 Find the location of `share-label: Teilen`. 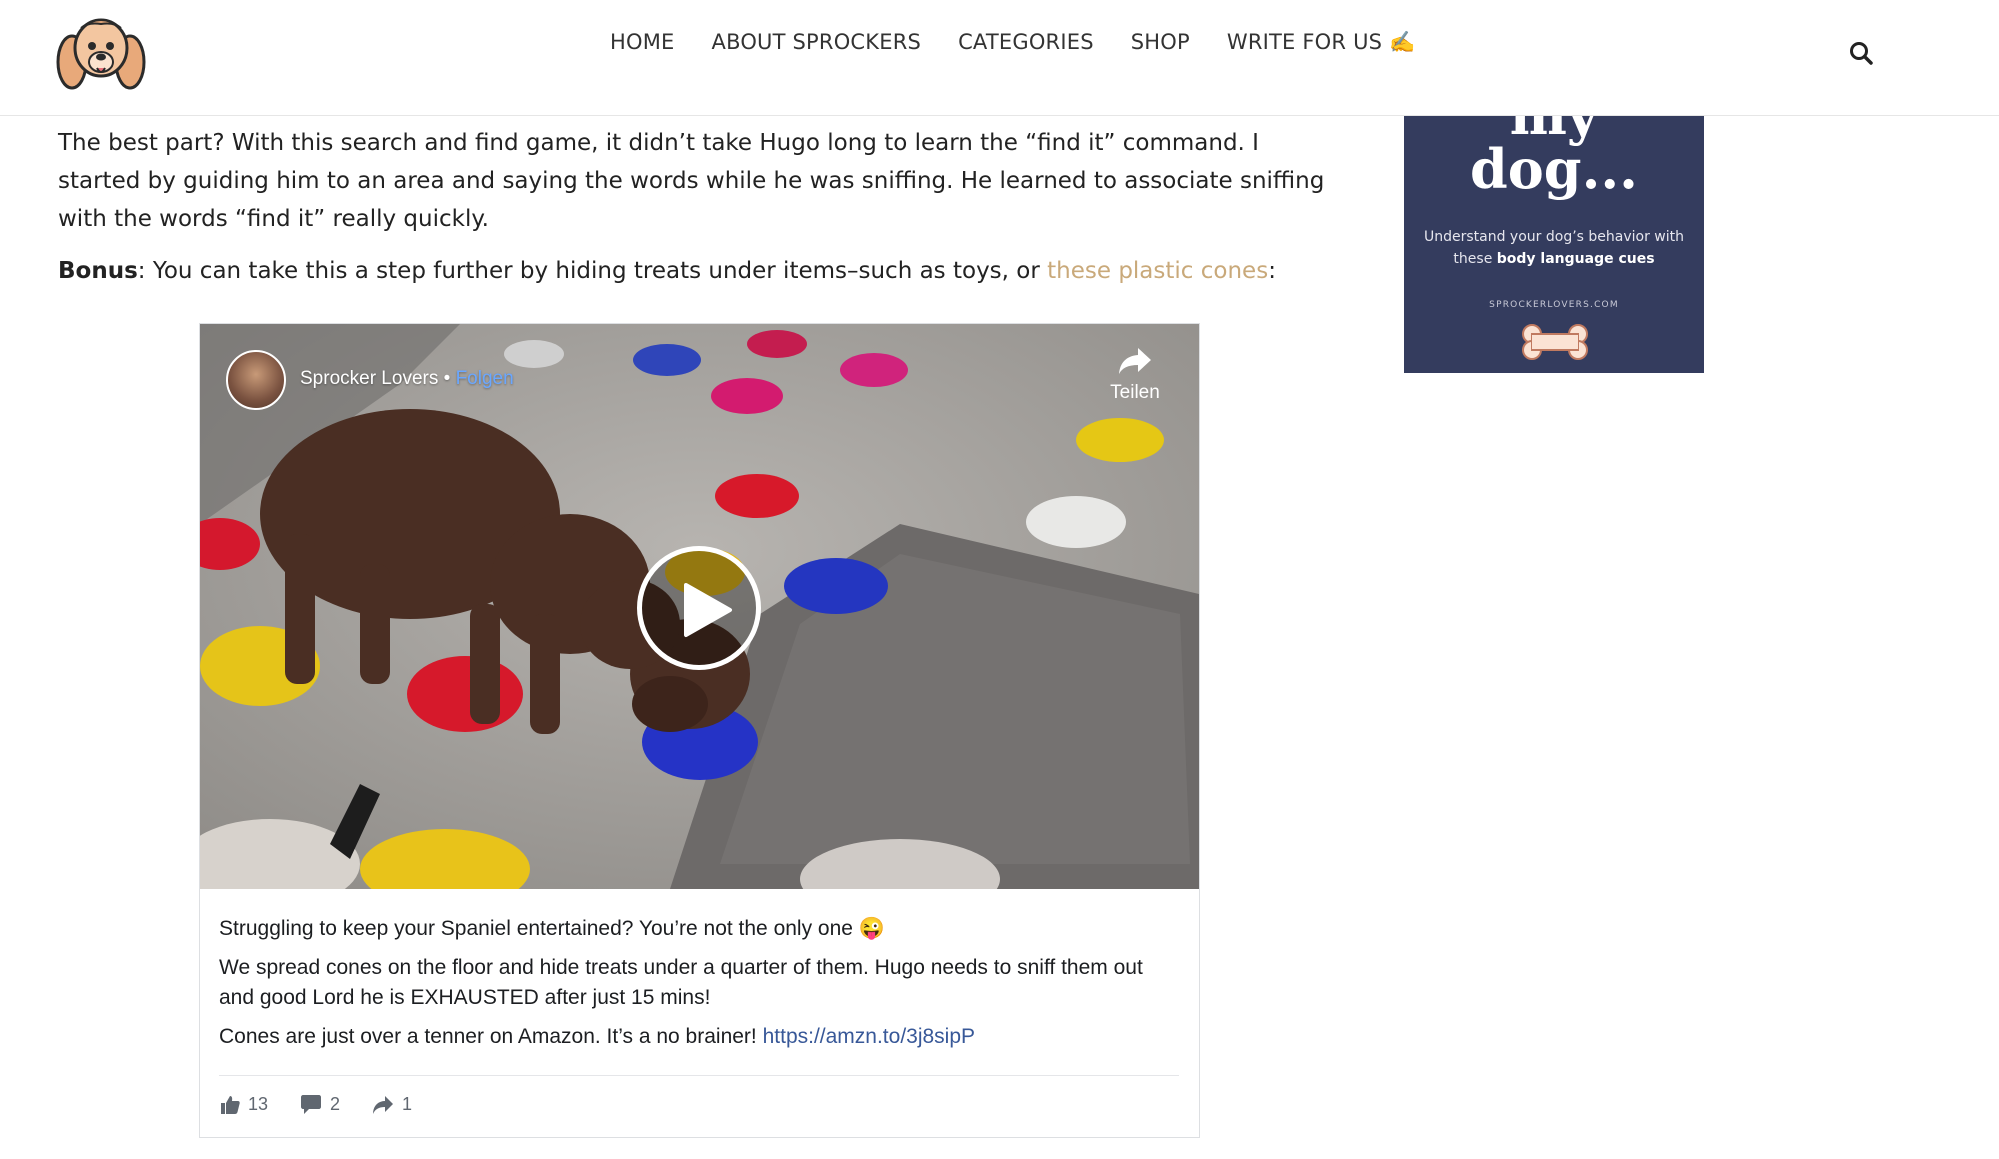

share-label: Teilen is located at coordinates (1135, 392).